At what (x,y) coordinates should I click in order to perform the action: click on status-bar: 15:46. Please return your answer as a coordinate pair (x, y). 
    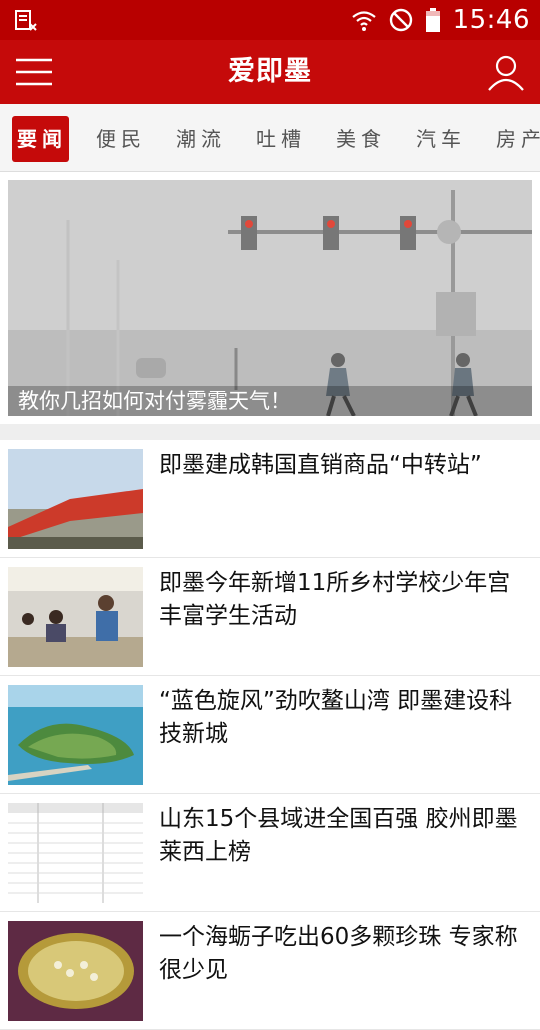
    Looking at the image, I should click on (270, 20).